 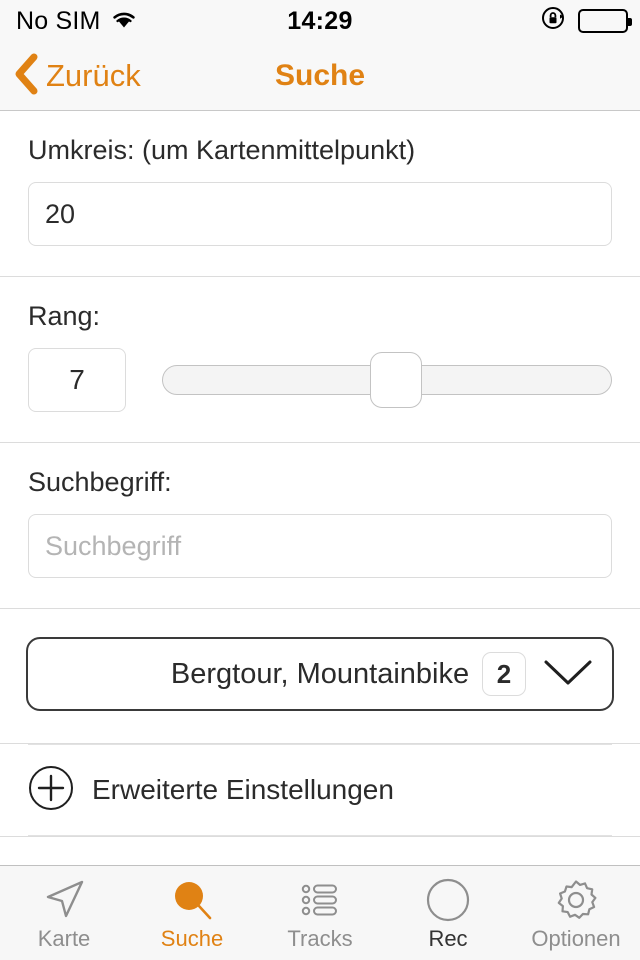 I want to click on list-icon, so click(x=320, y=900).